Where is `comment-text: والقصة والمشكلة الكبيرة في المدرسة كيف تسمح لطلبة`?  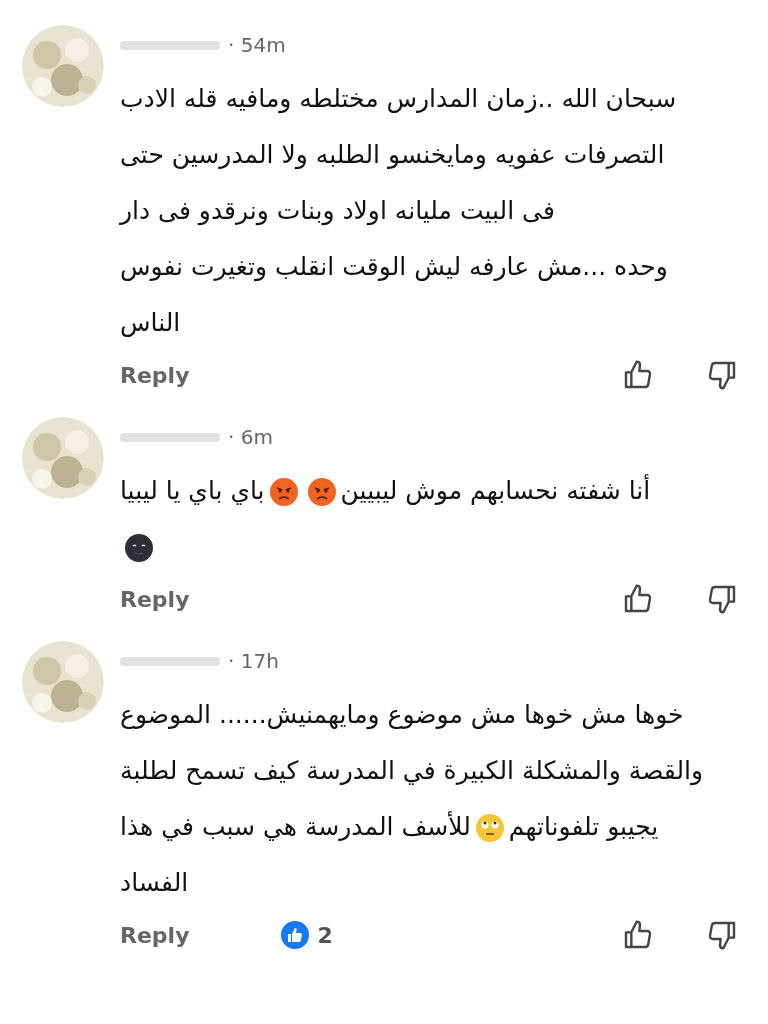 comment-text: والقصة والمشكلة الكبيرة في المدرسة كيف تسمح لطلبة is located at coordinates (412, 771).